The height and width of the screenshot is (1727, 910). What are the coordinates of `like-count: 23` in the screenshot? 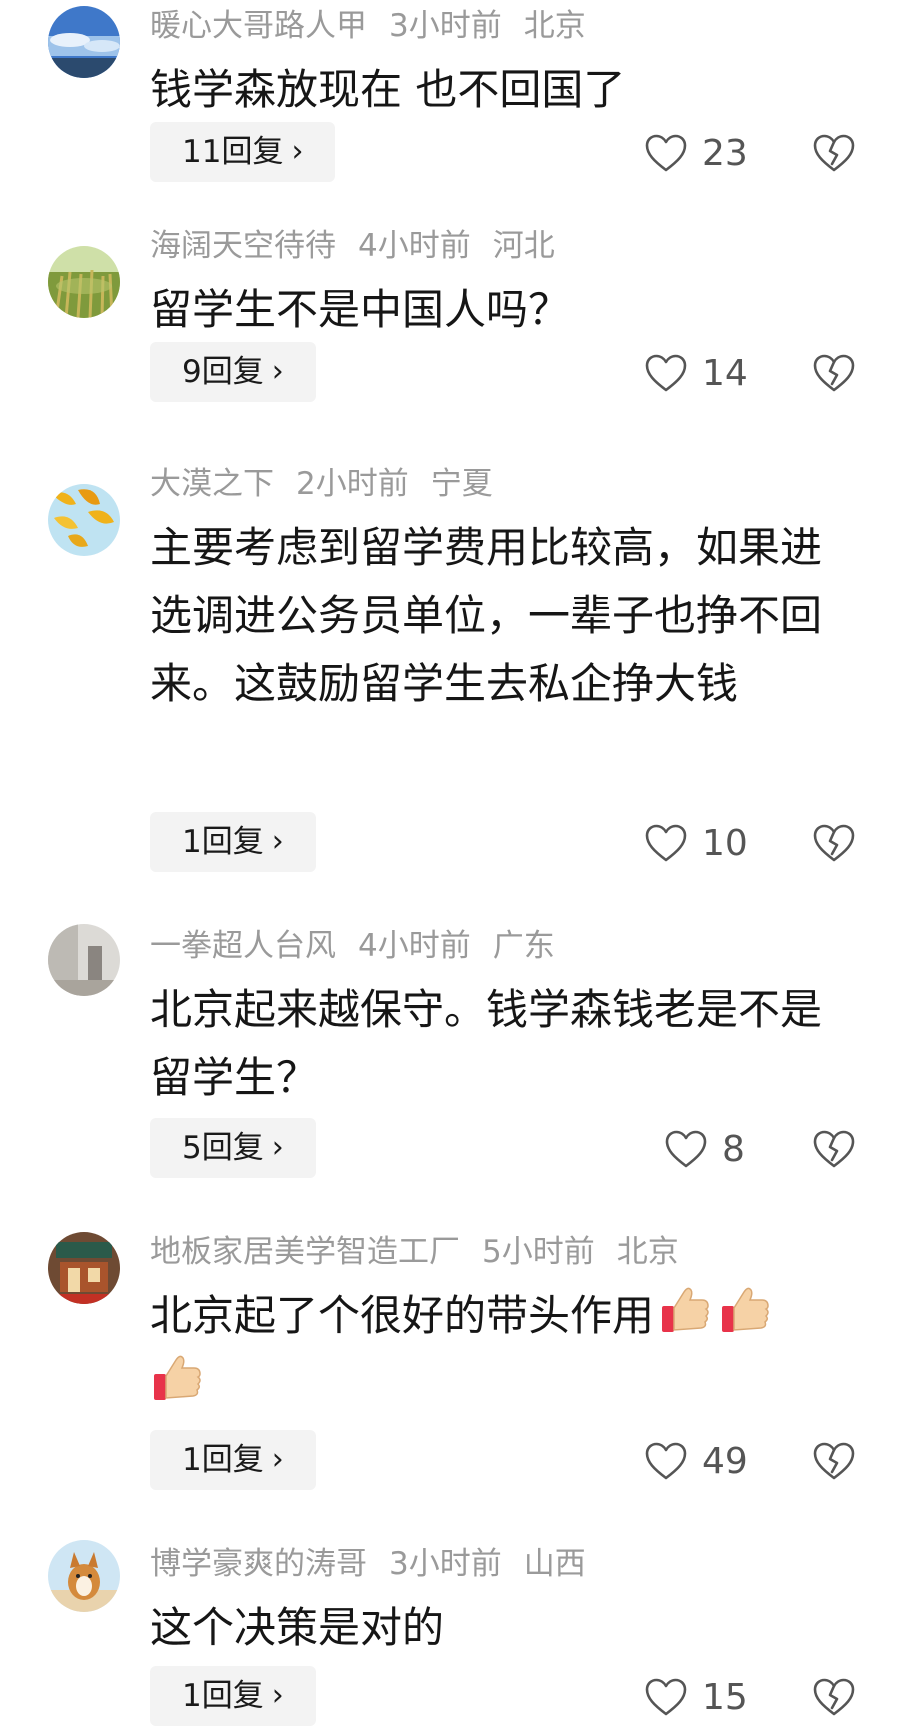 It's located at (725, 153).